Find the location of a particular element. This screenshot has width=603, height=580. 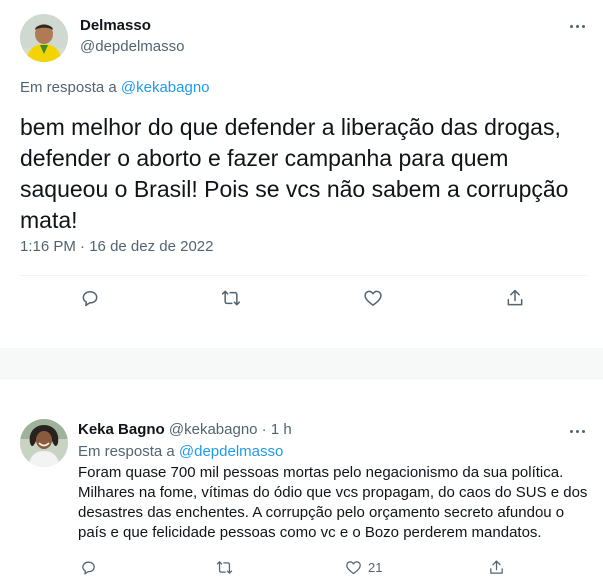

reply-age: 1 h is located at coordinates (281, 429).